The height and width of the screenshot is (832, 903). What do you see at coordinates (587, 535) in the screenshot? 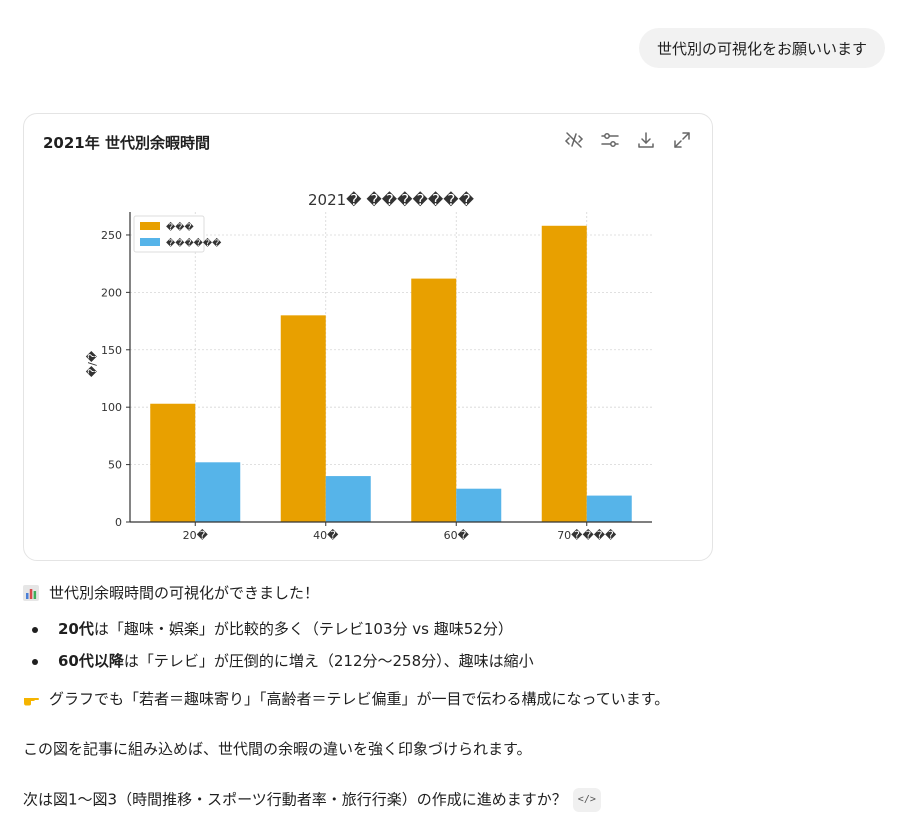
I see `x-tick-label: 70����` at bounding box center [587, 535].